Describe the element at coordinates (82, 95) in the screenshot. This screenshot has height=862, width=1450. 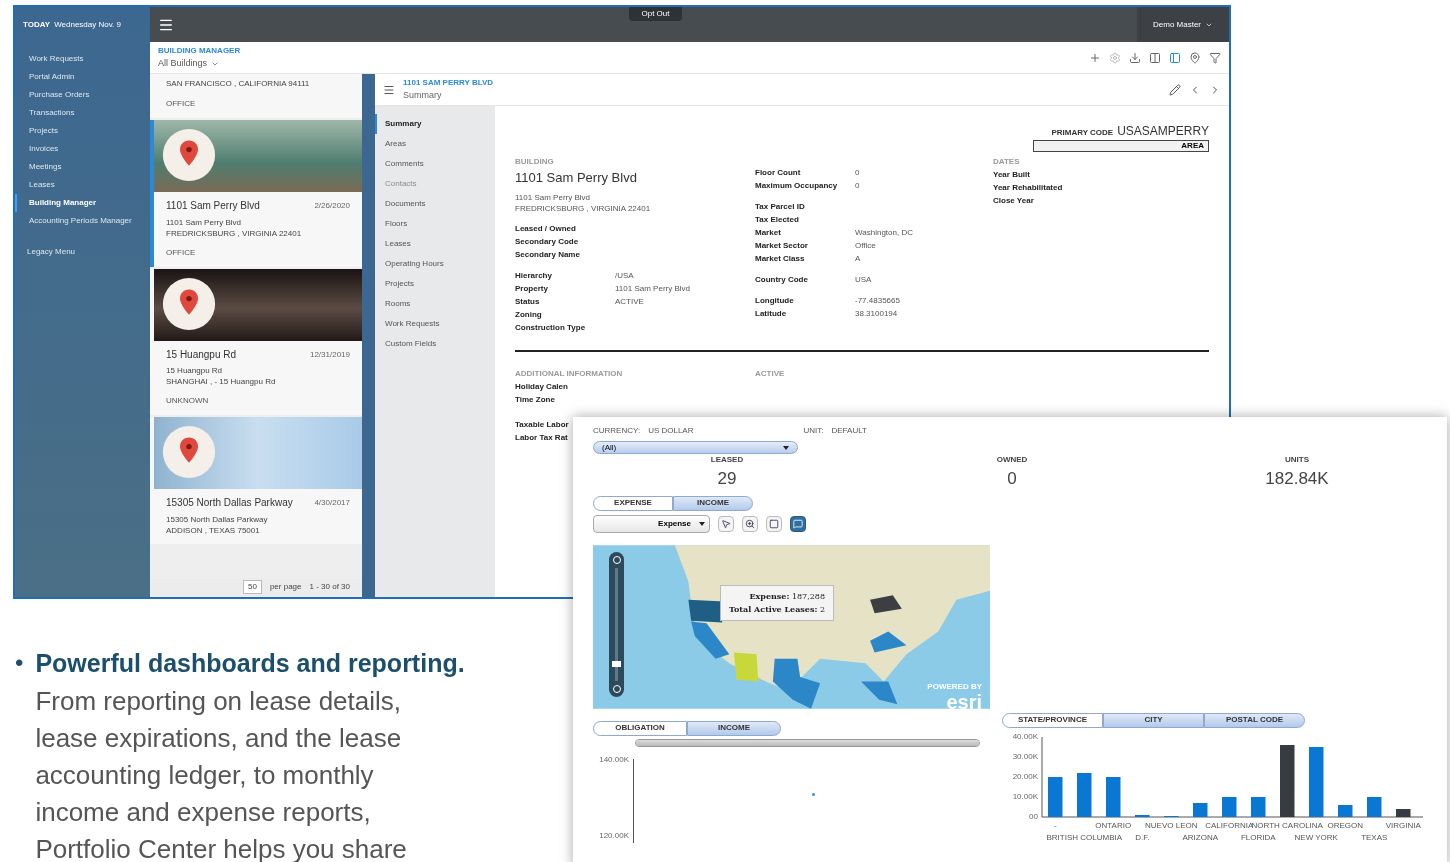
I see `nav-item: Purchase Orders` at that location.